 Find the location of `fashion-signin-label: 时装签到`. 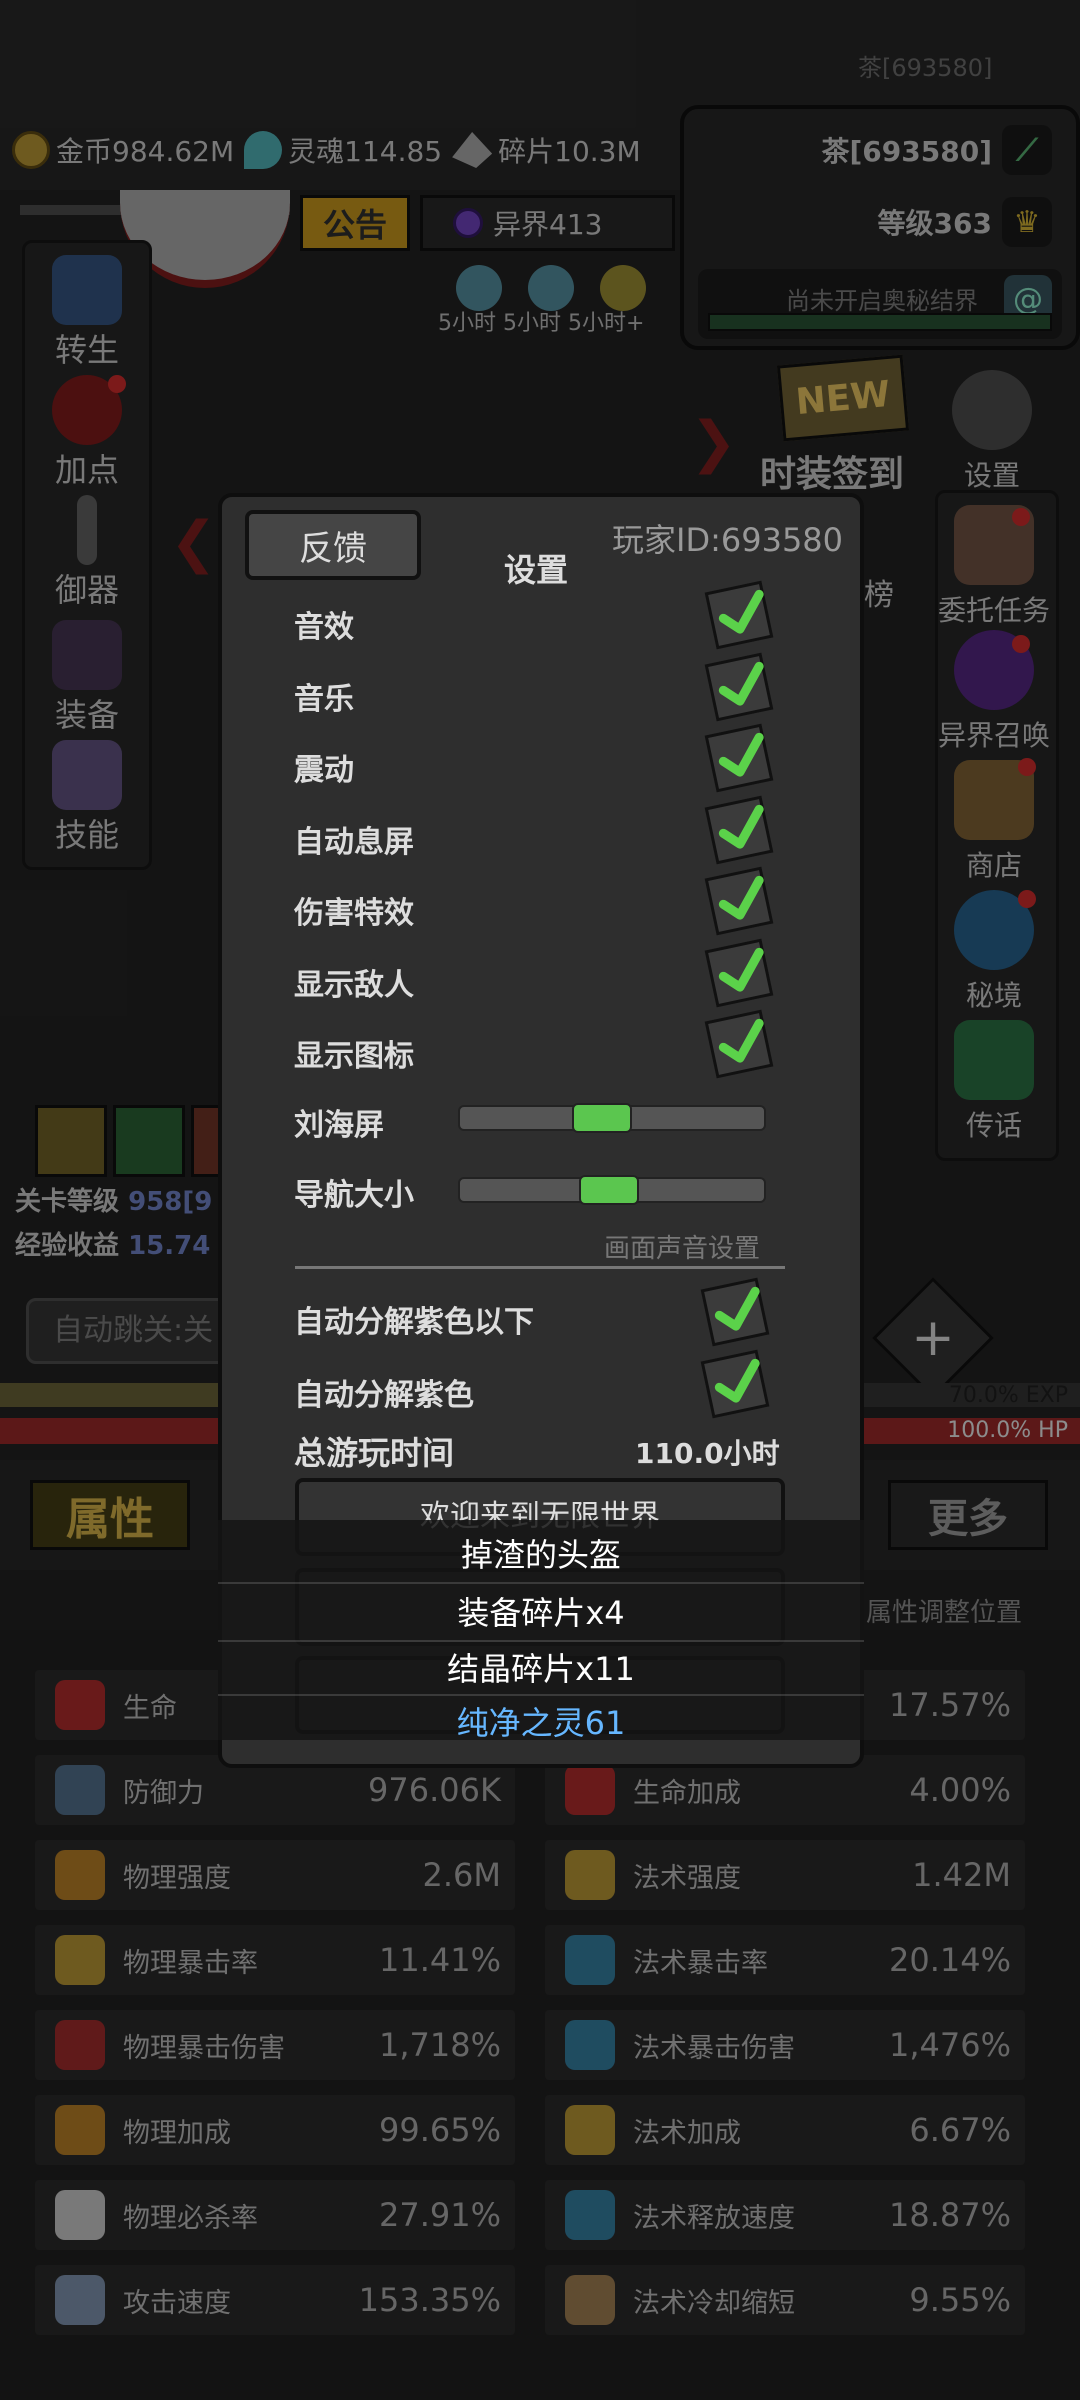

fashion-signin-label: 时装签到 is located at coordinates (832, 471).